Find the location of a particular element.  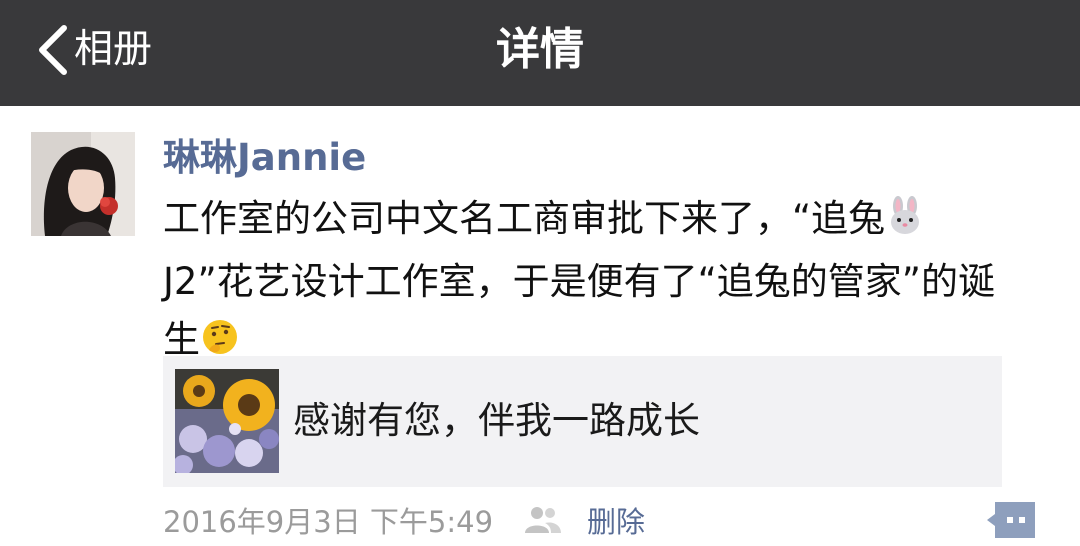

post-text-part1: 工作室的公司中文名工商审批下来了，“追兔 is located at coordinates (524, 218).